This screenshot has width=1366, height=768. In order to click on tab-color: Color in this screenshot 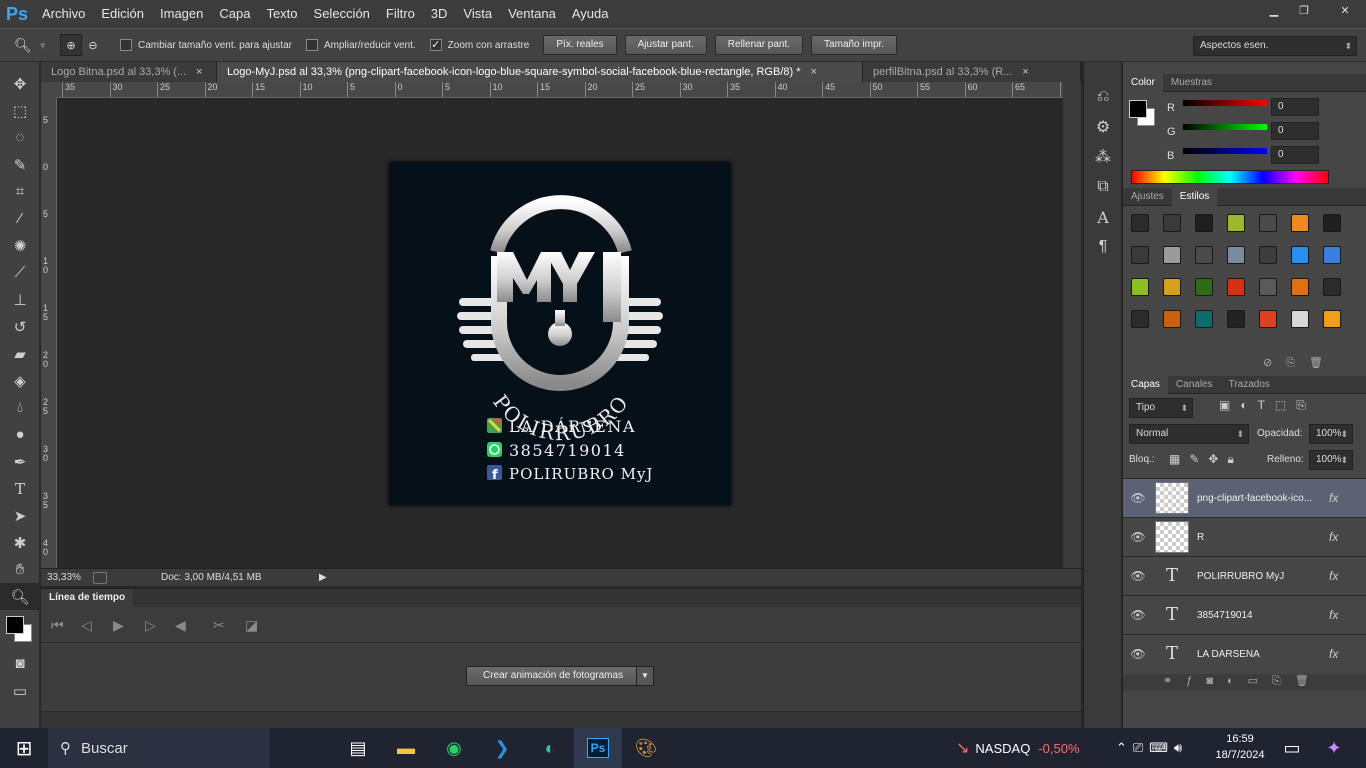, I will do `click(1143, 82)`.